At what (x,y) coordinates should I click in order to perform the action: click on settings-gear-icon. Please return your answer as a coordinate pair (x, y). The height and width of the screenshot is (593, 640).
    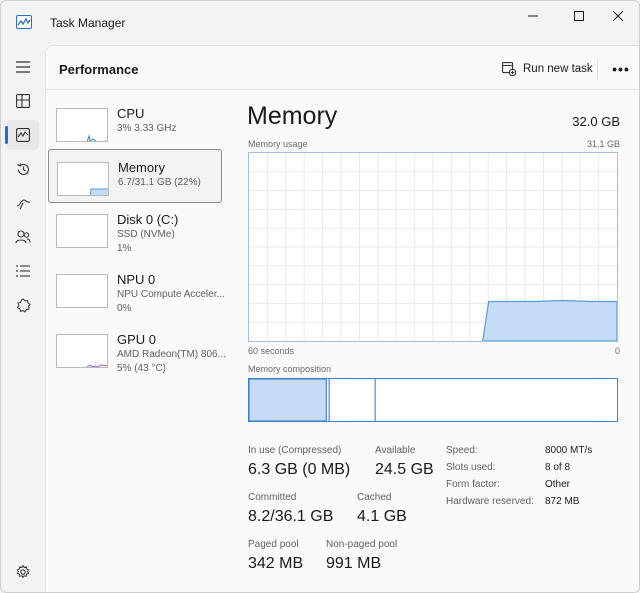
    Looking at the image, I should click on (23, 572).